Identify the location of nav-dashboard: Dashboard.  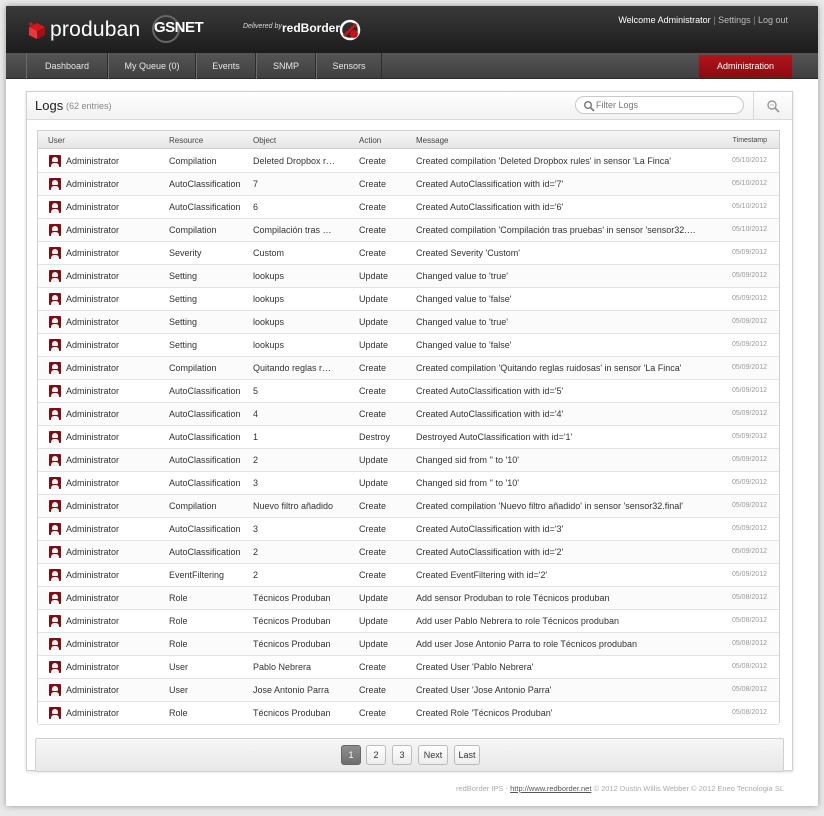
(67, 66).